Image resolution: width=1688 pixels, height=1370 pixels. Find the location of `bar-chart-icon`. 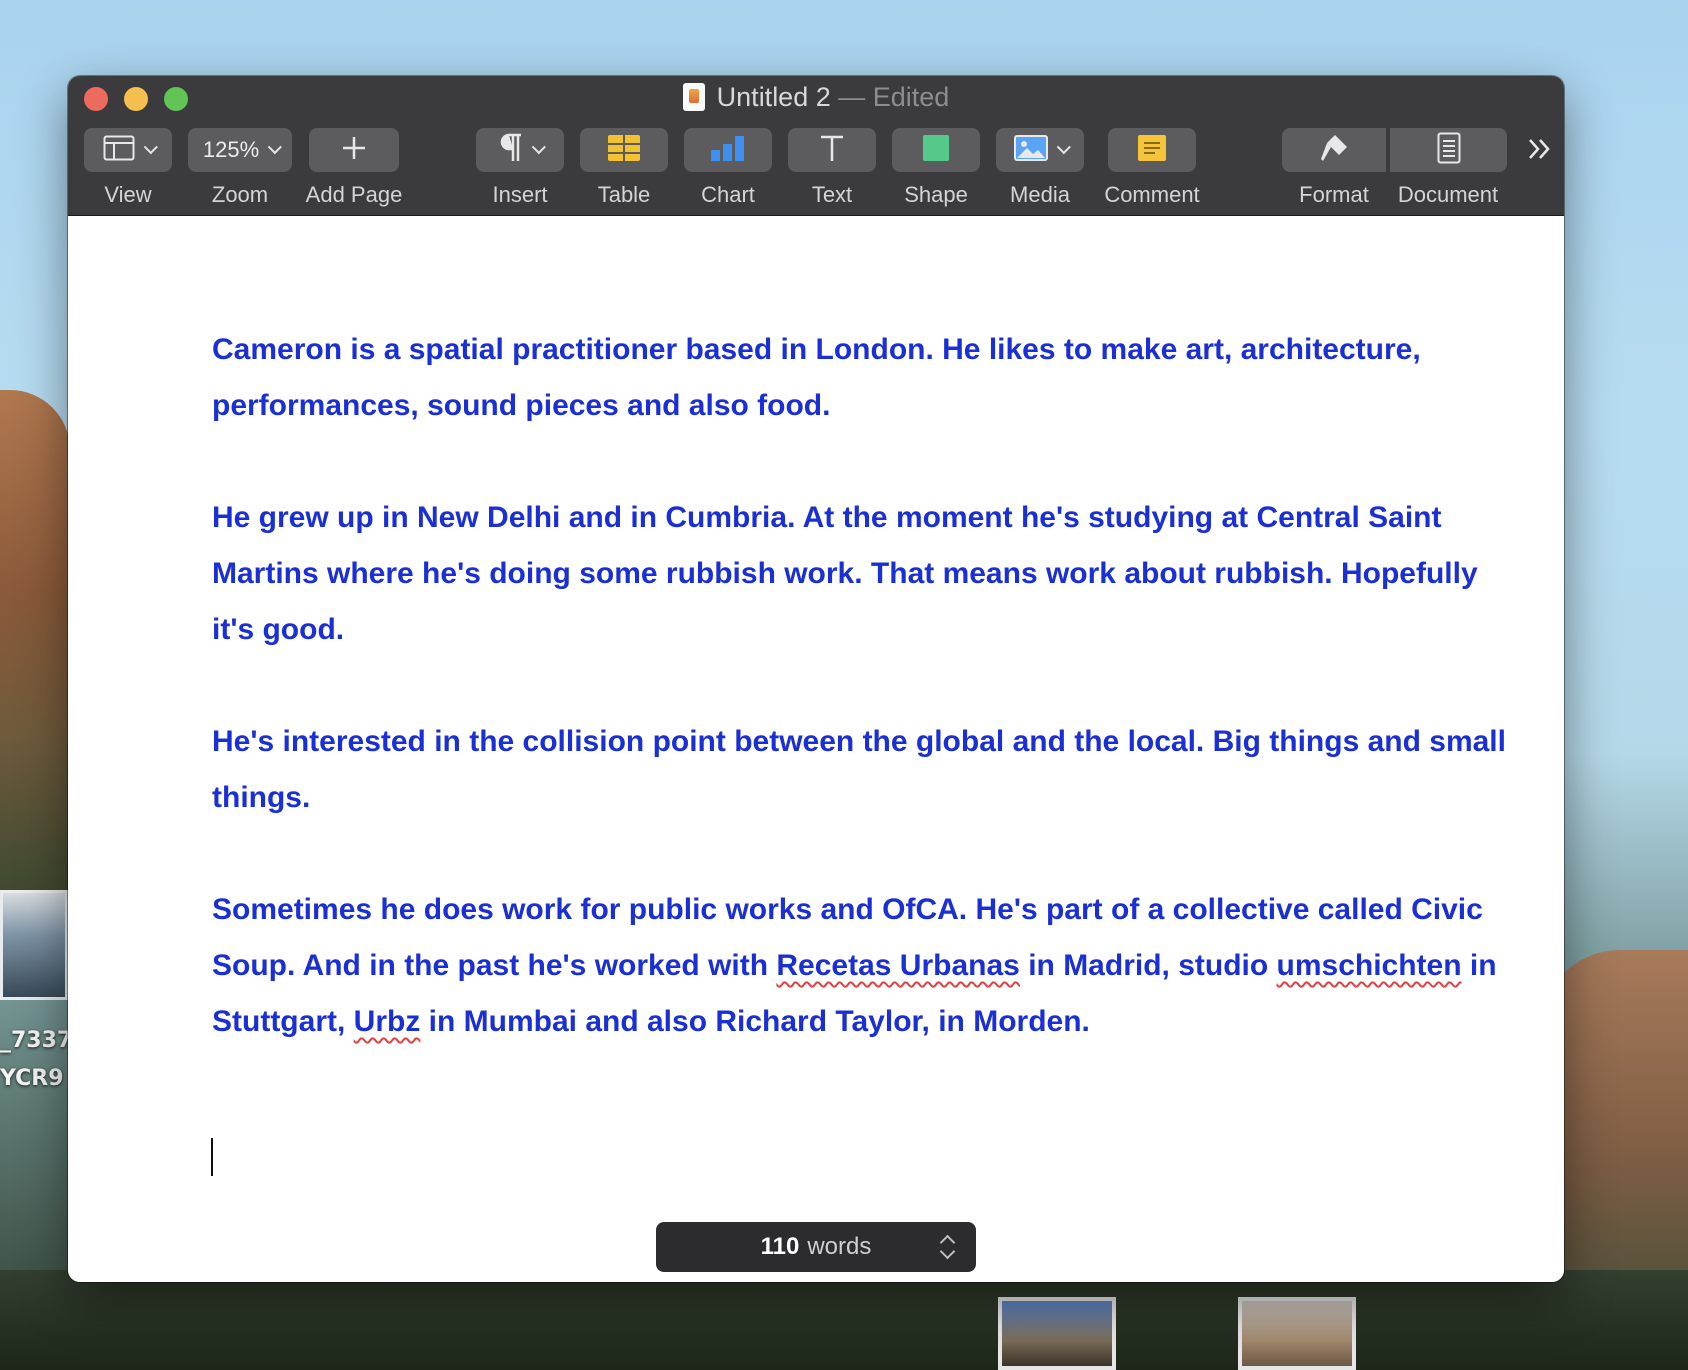

bar-chart-icon is located at coordinates (728, 150).